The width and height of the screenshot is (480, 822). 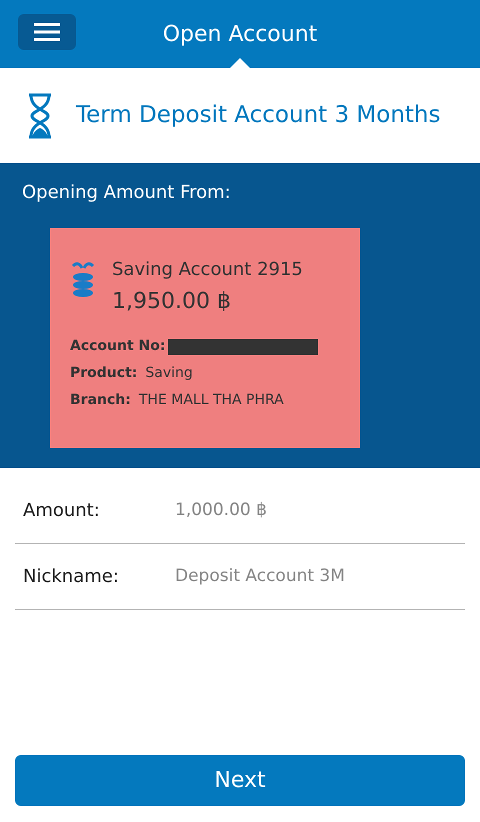 I want to click on product-label: Product:, so click(x=104, y=373).